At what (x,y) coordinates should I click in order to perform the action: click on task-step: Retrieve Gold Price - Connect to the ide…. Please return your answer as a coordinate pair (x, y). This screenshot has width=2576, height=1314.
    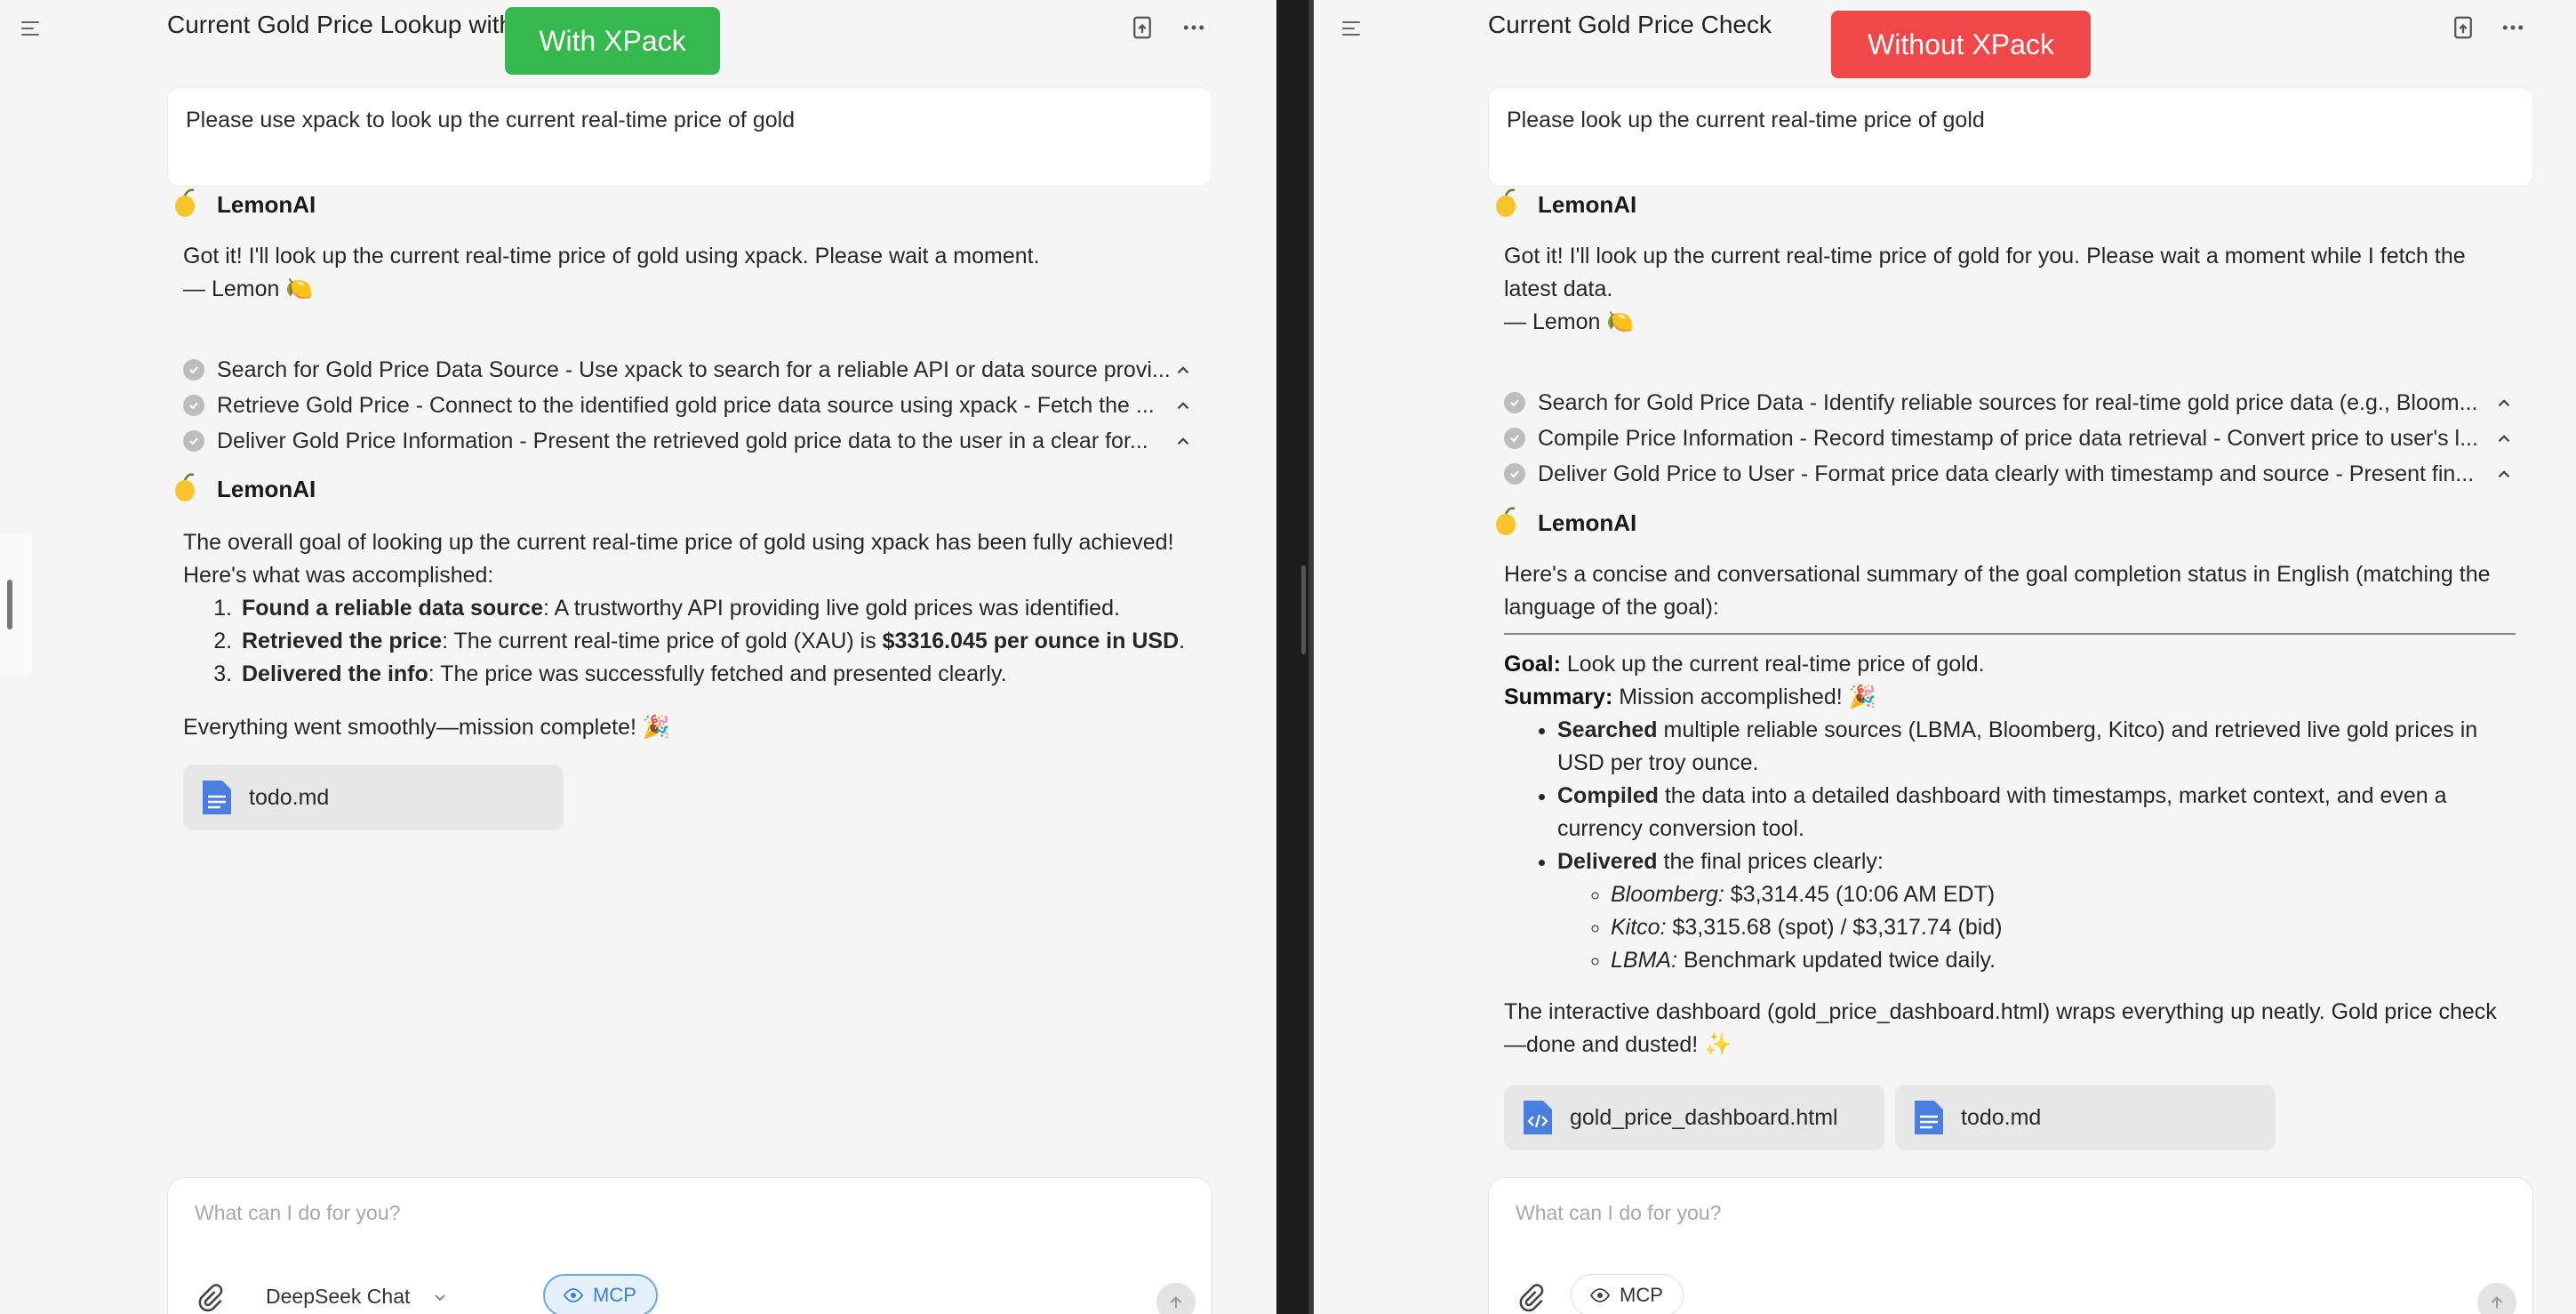
    Looking at the image, I should click on (694, 406).